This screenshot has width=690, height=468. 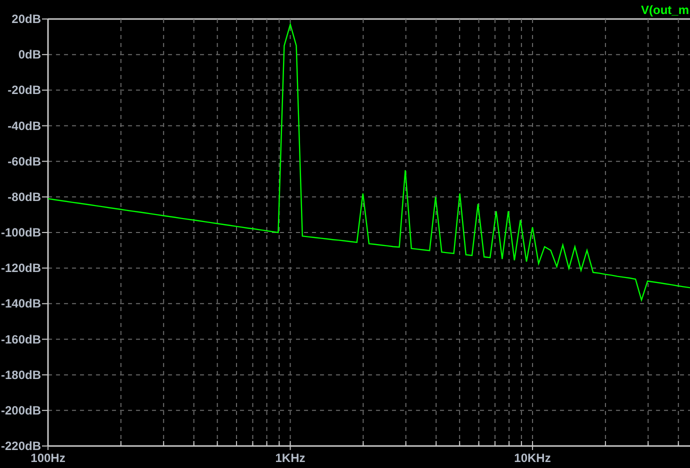 What do you see at coordinates (20, 446) in the screenshot?
I see `y-tick-label: -220dB` at bounding box center [20, 446].